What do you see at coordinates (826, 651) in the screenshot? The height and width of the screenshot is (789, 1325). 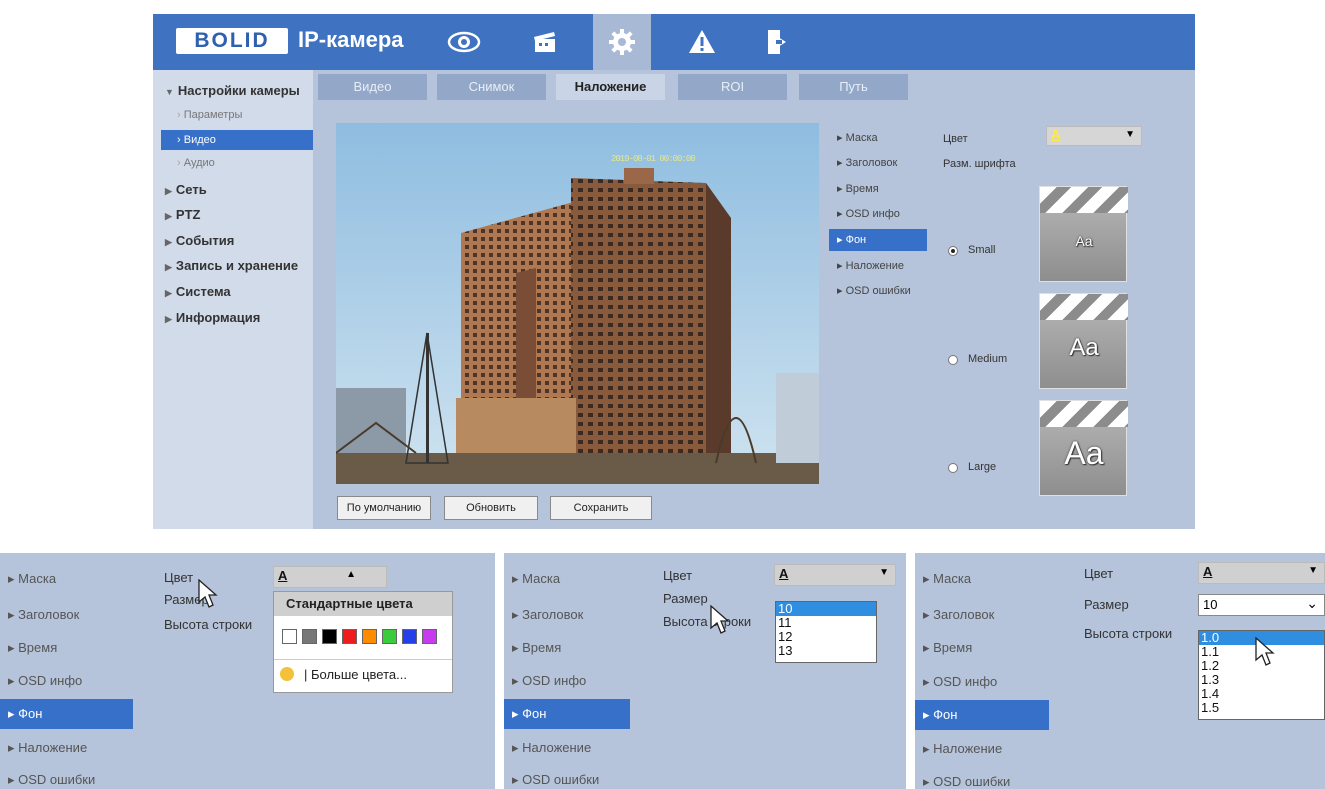 I see `size-option-13: 13` at bounding box center [826, 651].